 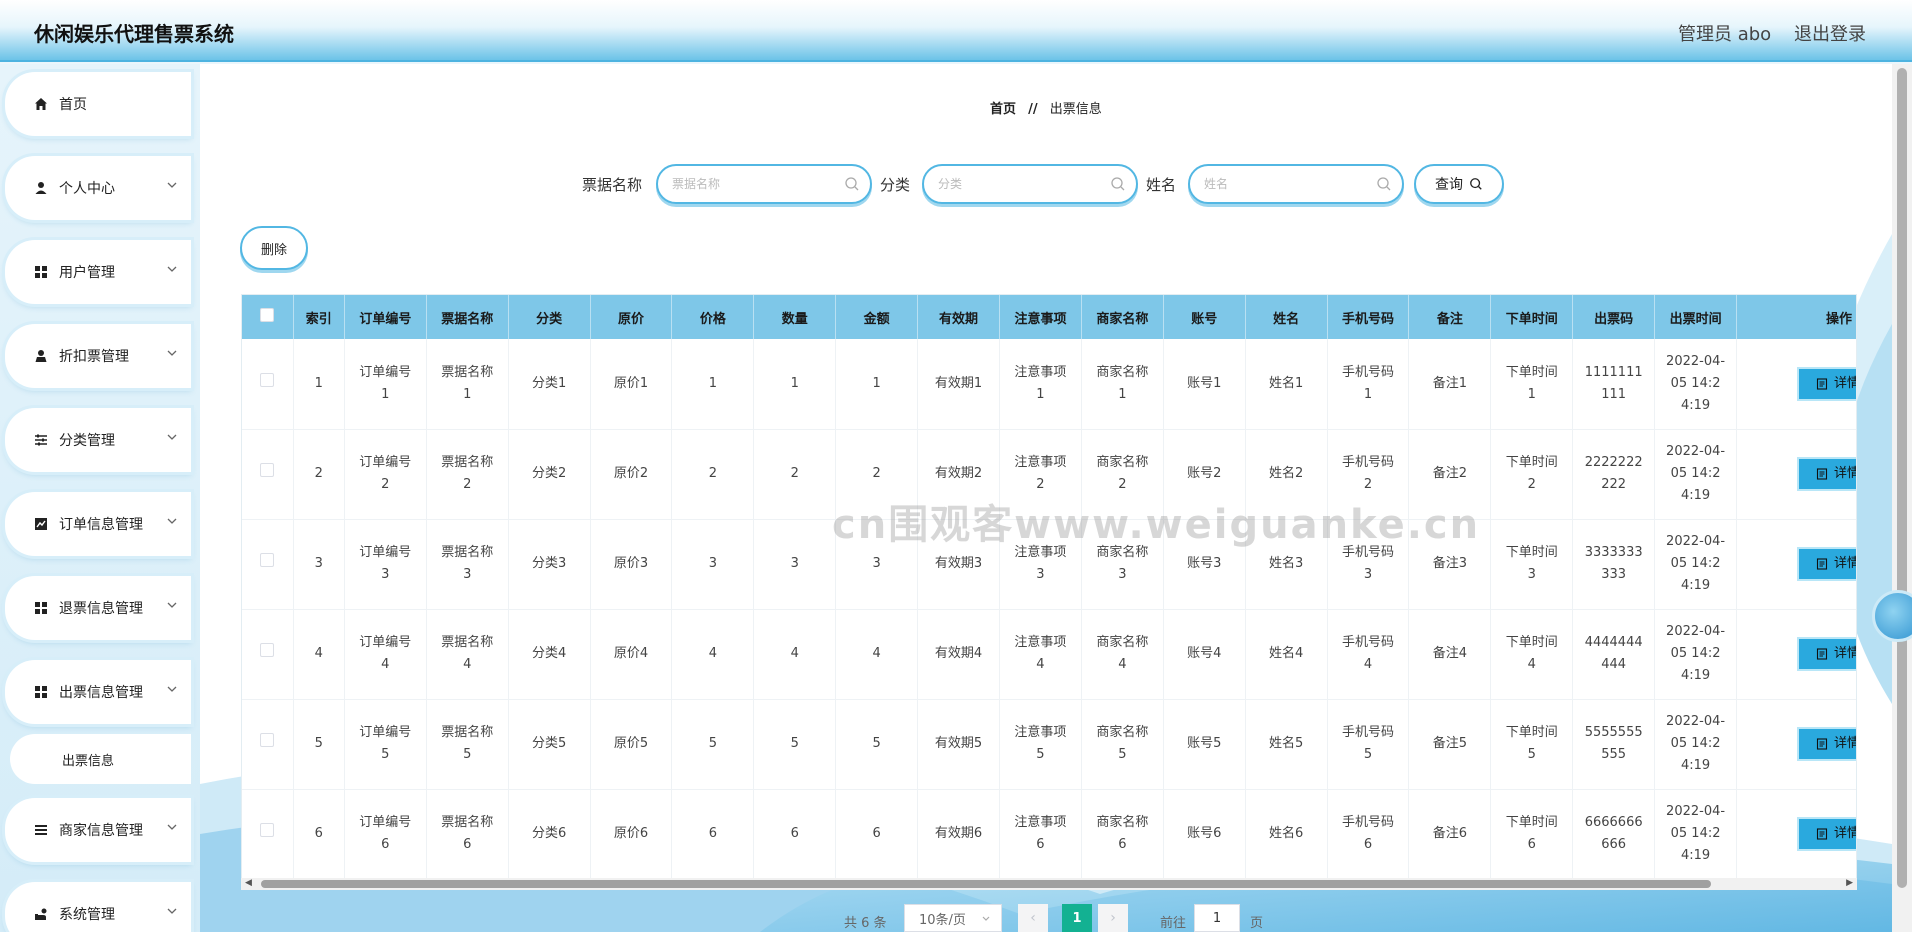 I want to click on cell-value: 6666666666, so click(x=1613, y=833).